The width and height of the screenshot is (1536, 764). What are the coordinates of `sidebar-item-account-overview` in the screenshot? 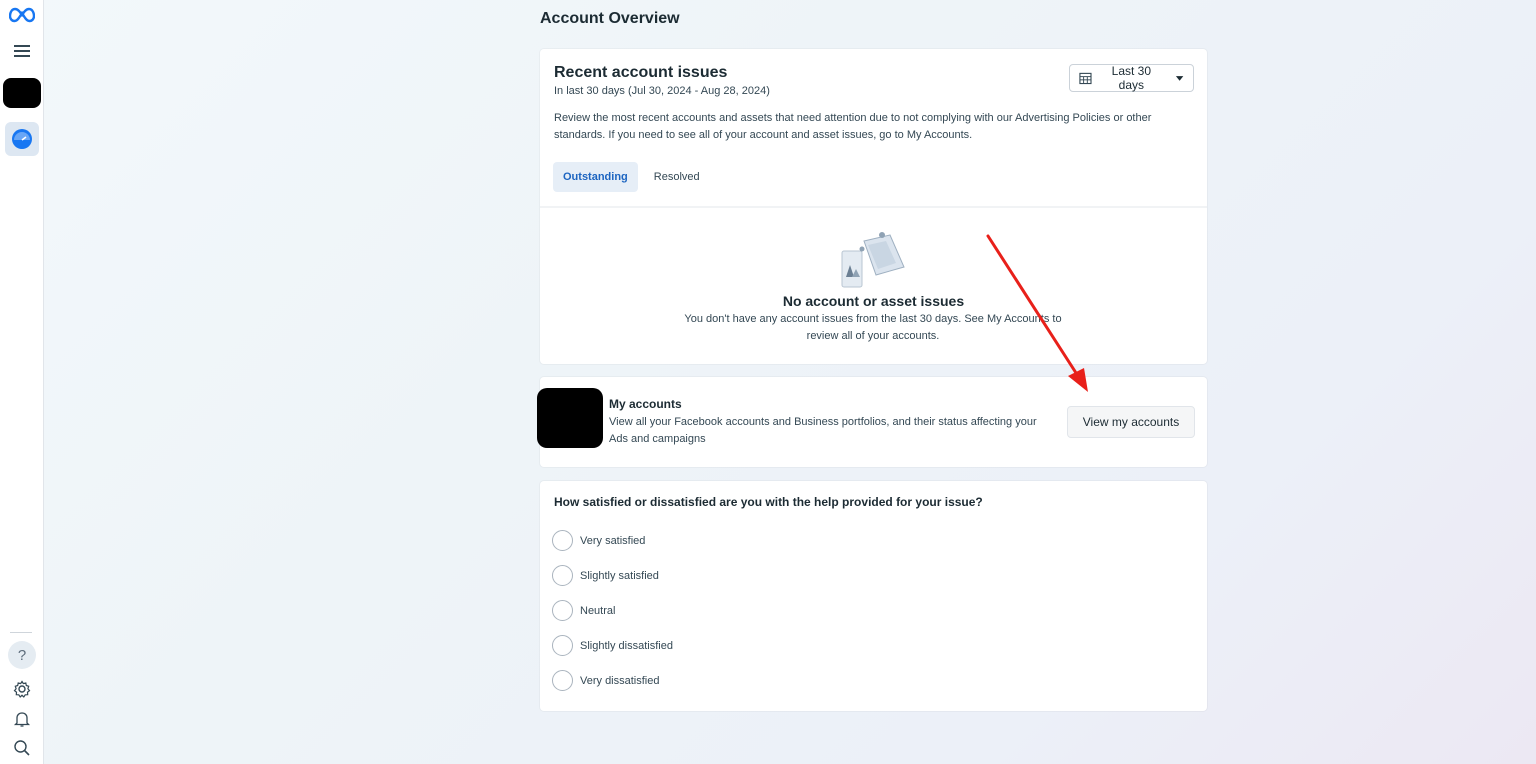 It's located at (22, 139).